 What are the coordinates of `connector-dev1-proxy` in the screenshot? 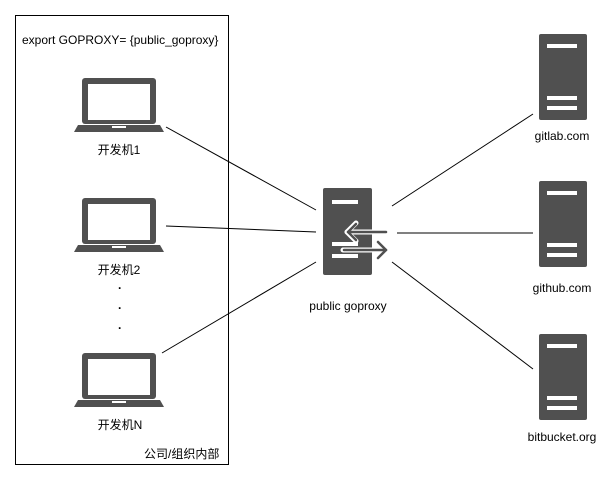 It's located at (241, 168).